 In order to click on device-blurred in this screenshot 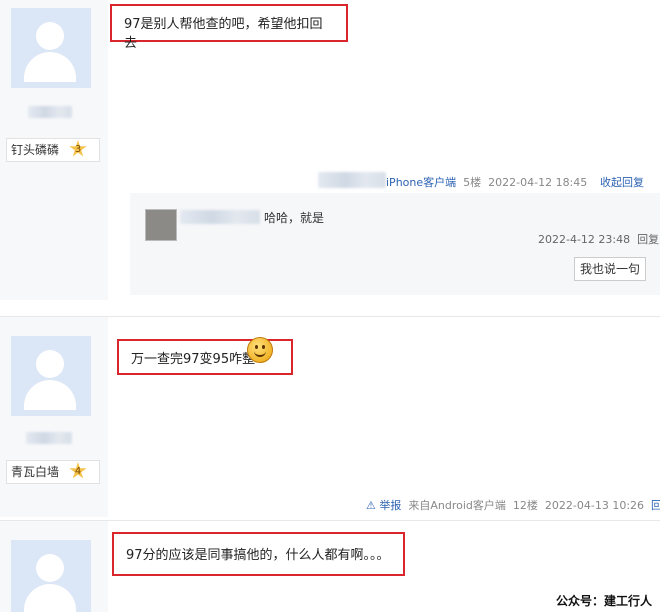, I will do `click(352, 180)`.